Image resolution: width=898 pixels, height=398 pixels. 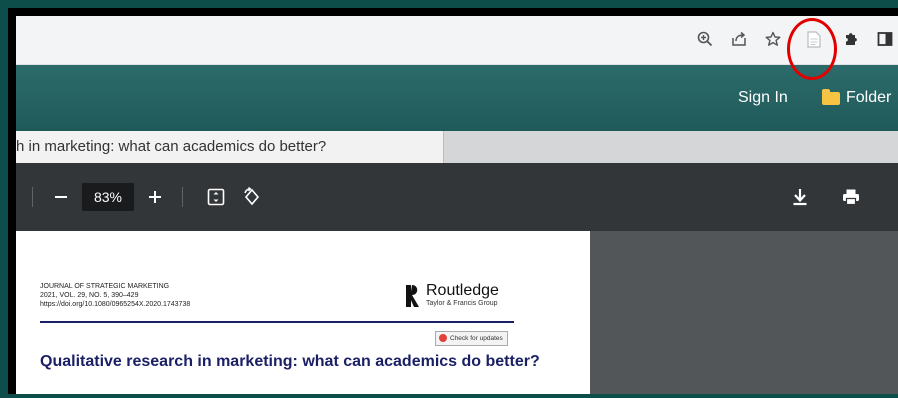 What do you see at coordinates (800, 197) in the screenshot?
I see `download-icon` at bounding box center [800, 197].